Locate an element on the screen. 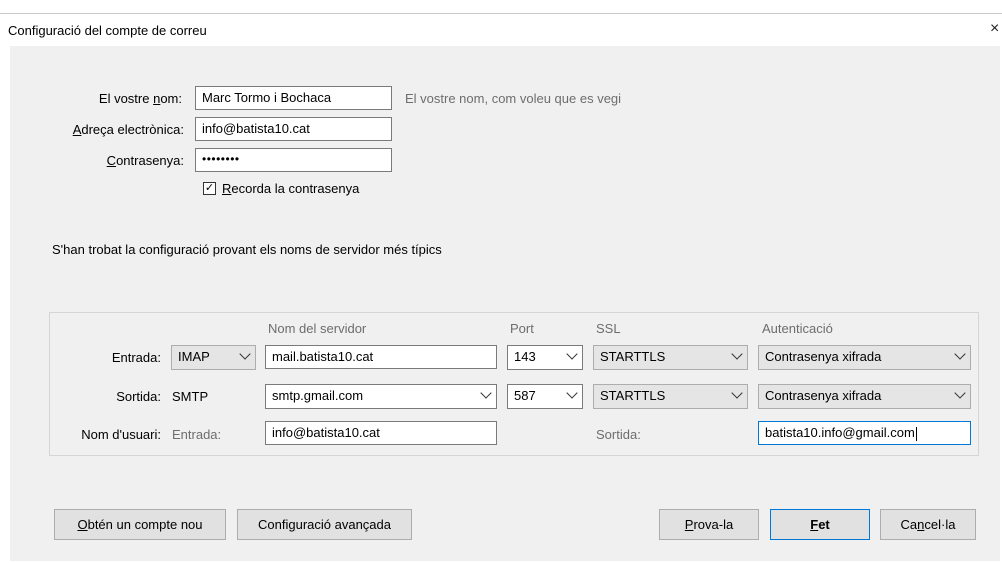 This screenshot has height=563, width=1002. done-button: Fet is located at coordinates (820, 524).